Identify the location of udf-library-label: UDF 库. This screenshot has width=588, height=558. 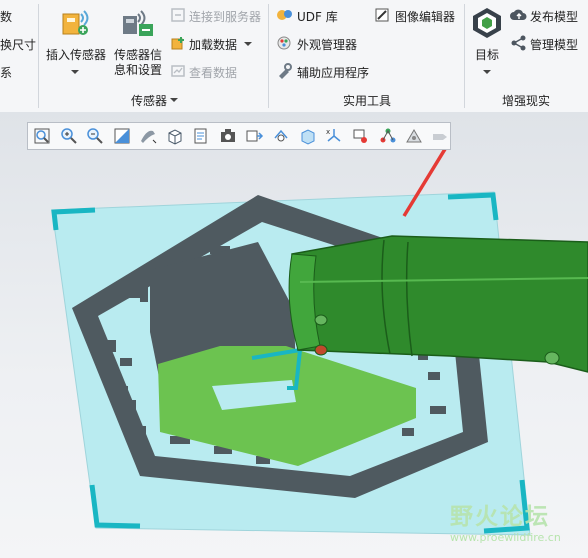
(317, 17).